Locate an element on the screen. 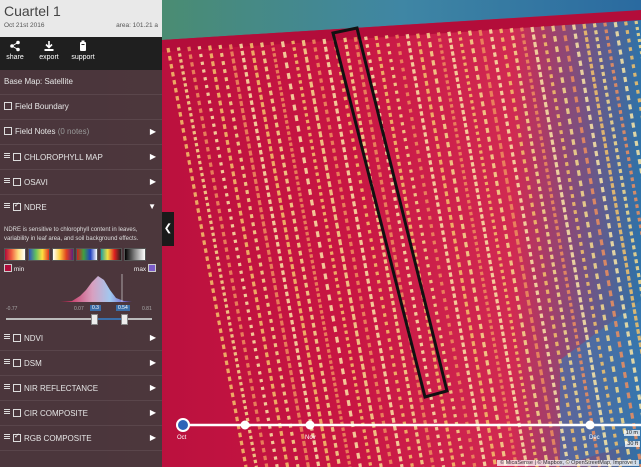  timeline-label-dec: Dec is located at coordinates (594, 438).